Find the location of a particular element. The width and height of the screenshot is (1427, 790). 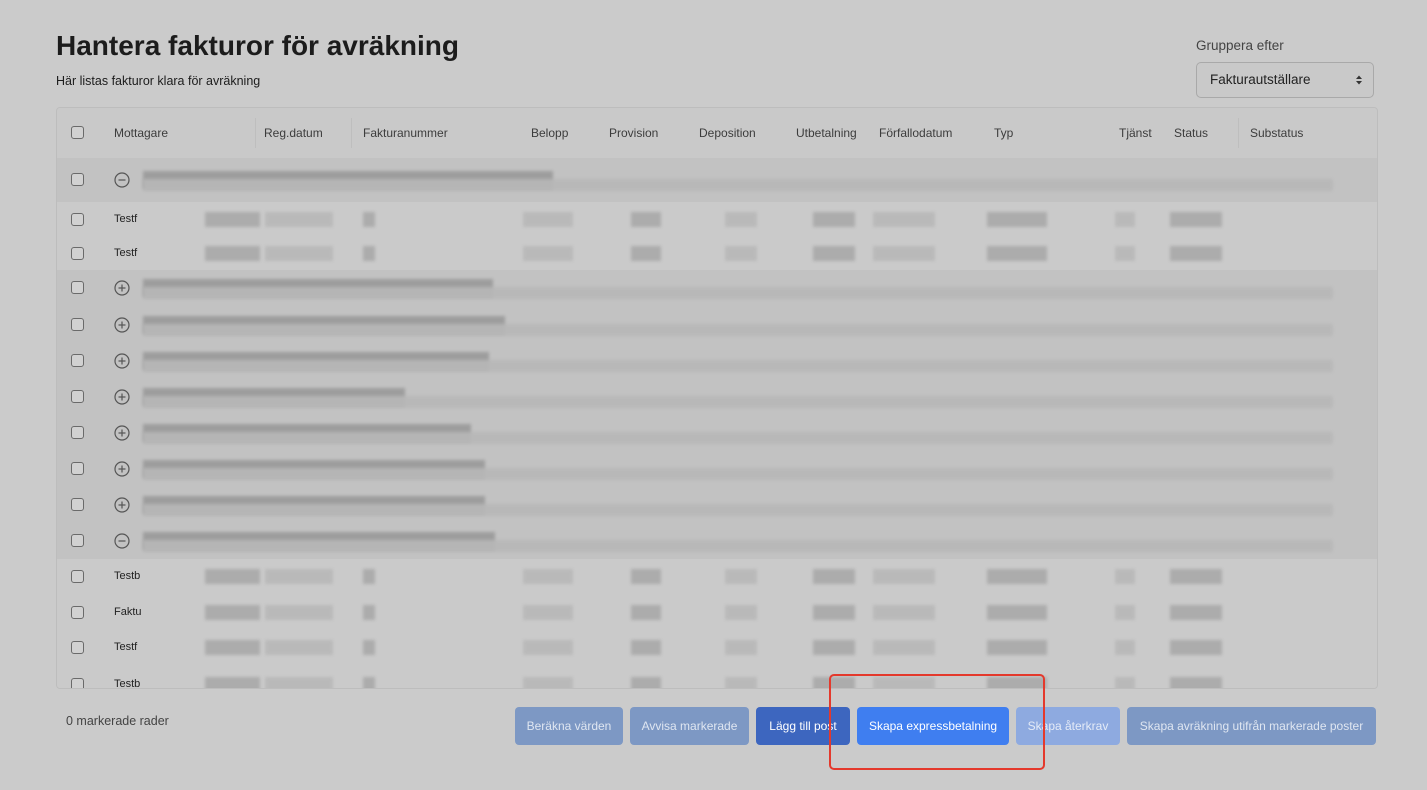

col-deposition: Deposition is located at coordinates (727, 133).